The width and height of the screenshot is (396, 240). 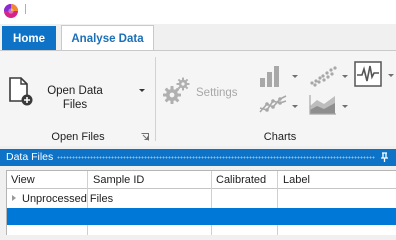 I want to click on selected-row, so click(x=201, y=216).